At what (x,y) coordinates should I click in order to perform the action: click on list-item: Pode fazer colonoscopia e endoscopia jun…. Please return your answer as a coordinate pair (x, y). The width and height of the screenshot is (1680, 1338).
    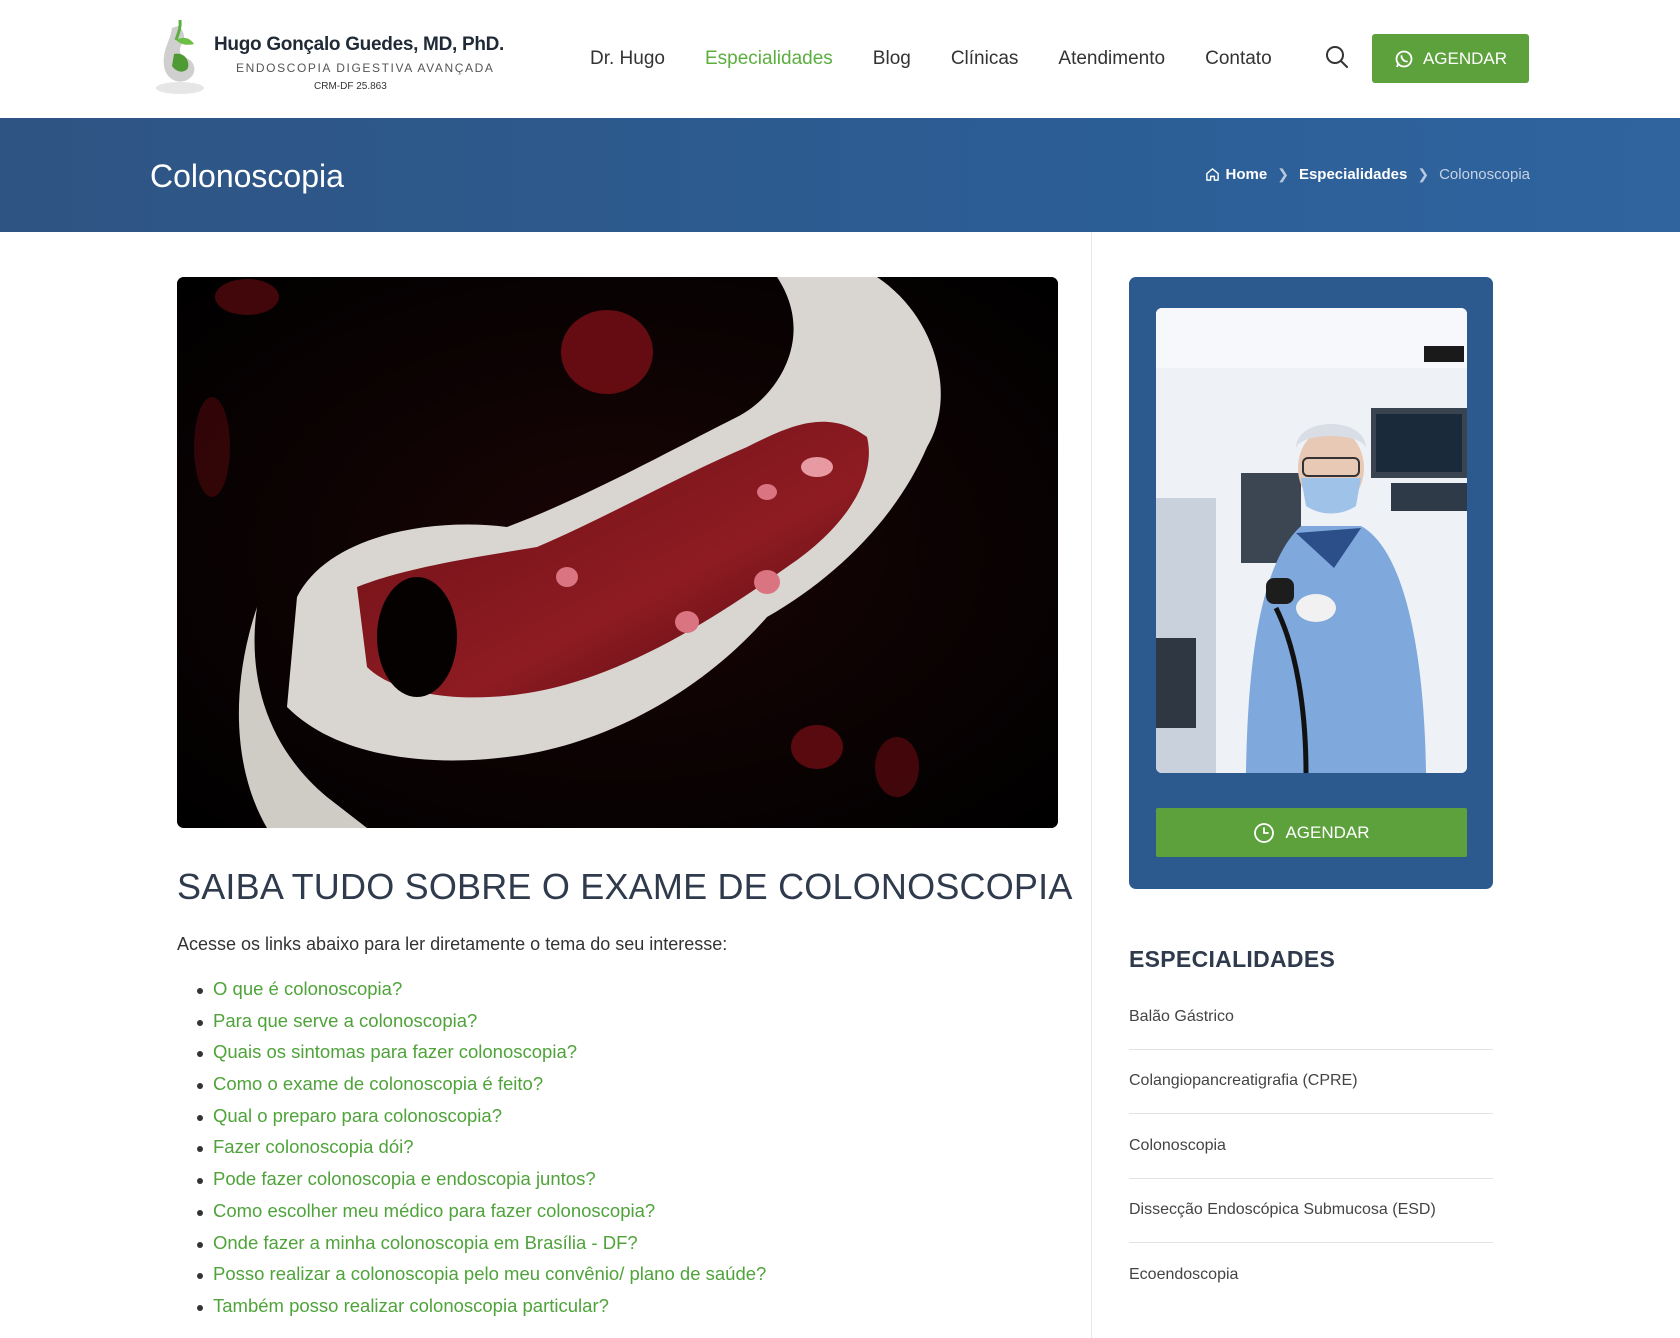
    Looking at the image, I should click on (481, 1184).